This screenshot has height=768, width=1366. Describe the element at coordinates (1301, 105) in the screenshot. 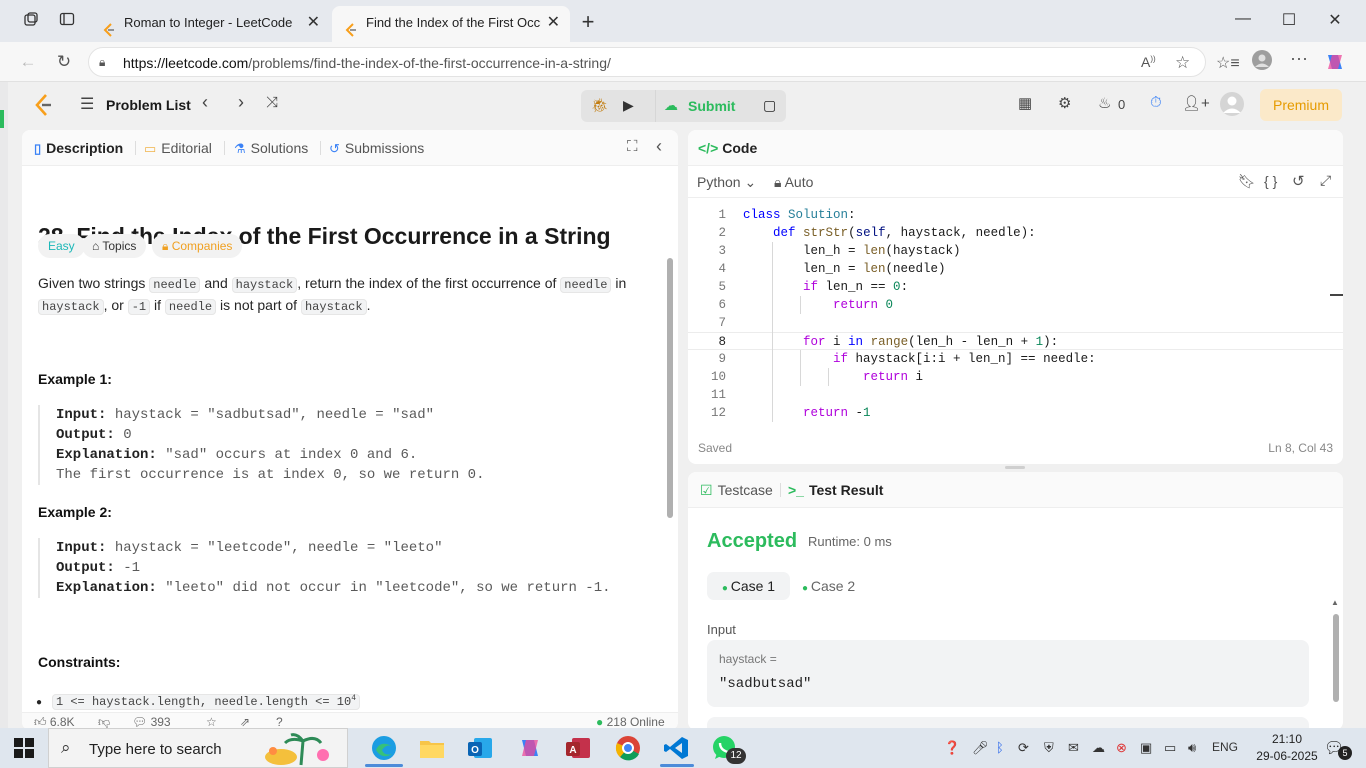

I see `premium-button: Premium` at that location.